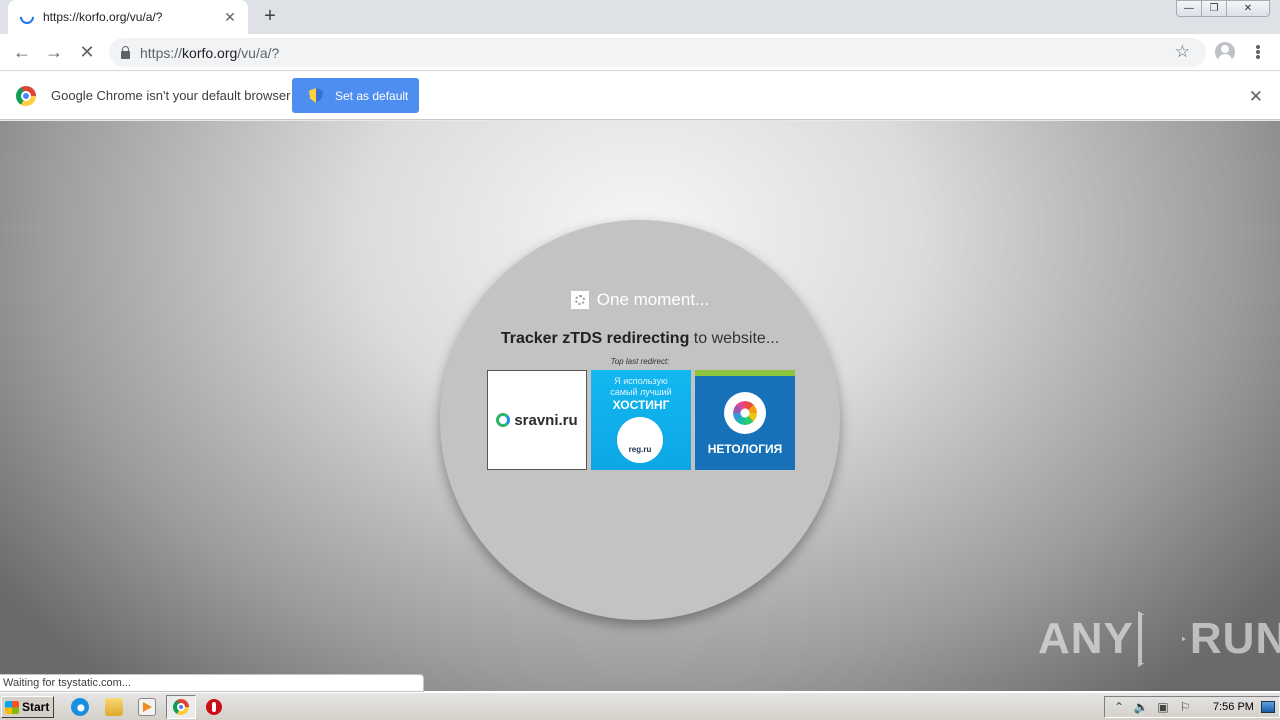  What do you see at coordinates (1119, 707) in the screenshot?
I see `tray-expand-icon: ⌃` at bounding box center [1119, 707].